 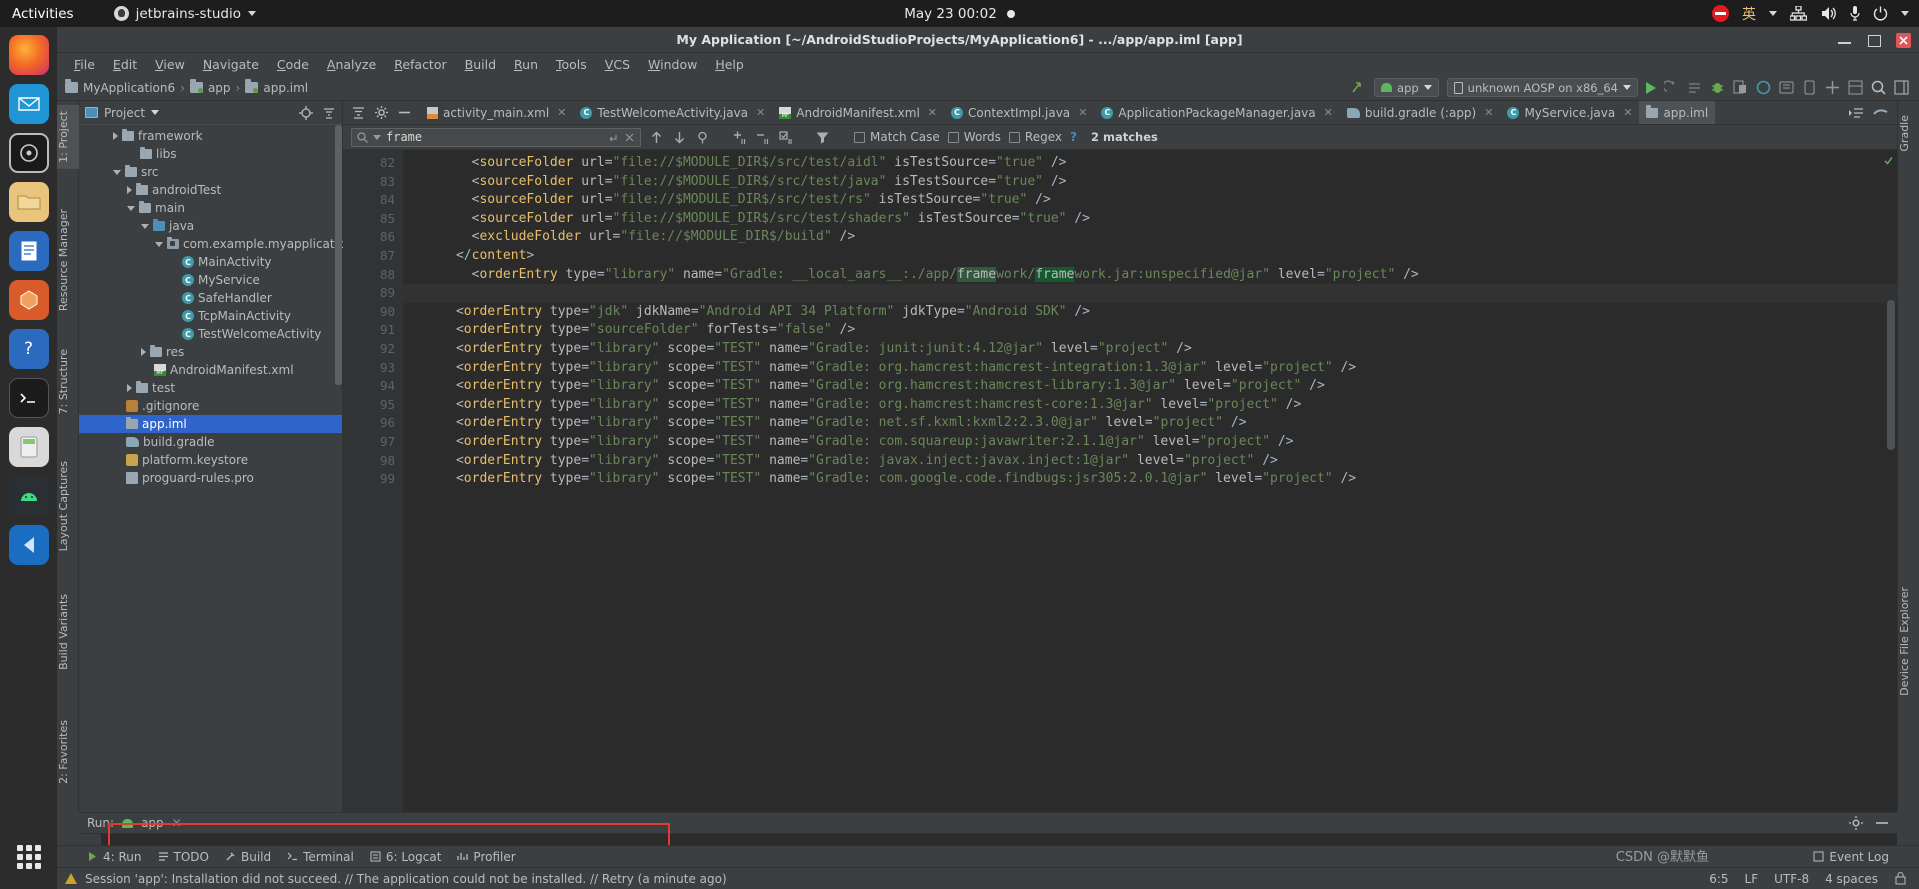 What do you see at coordinates (1694, 87) in the screenshot?
I see `apply-code-changes-icon` at bounding box center [1694, 87].